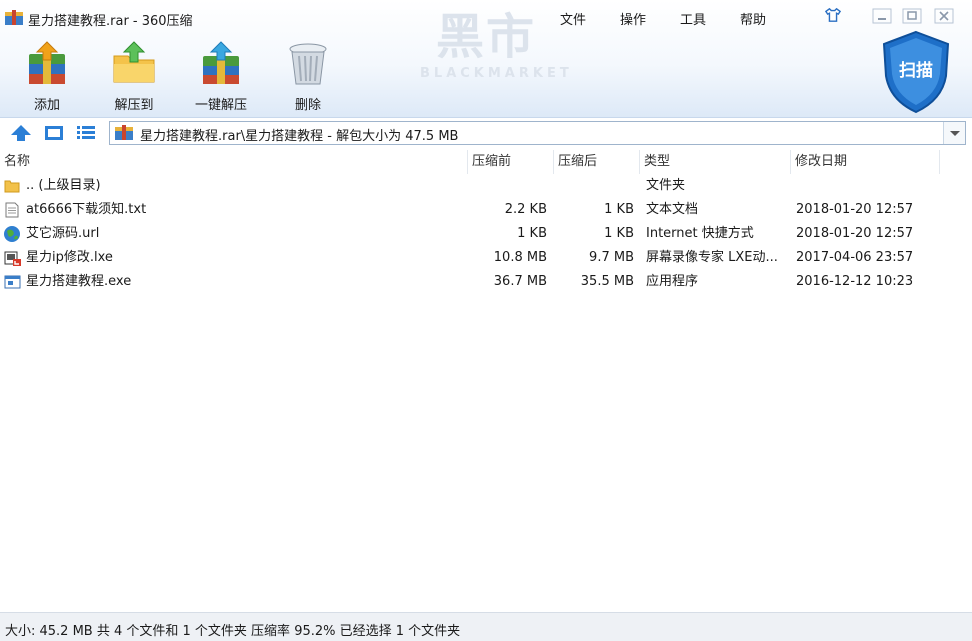 This screenshot has height=641, width=972. I want to click on col-name: 名称, so click(234, 162).